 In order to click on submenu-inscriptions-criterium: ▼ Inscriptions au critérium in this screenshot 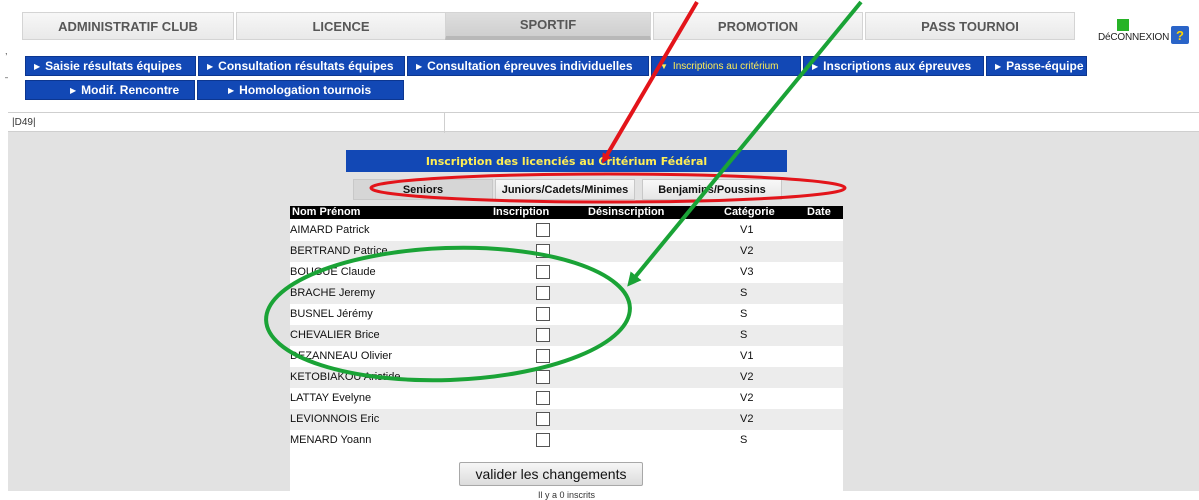, I will do `click(726, 66)`.